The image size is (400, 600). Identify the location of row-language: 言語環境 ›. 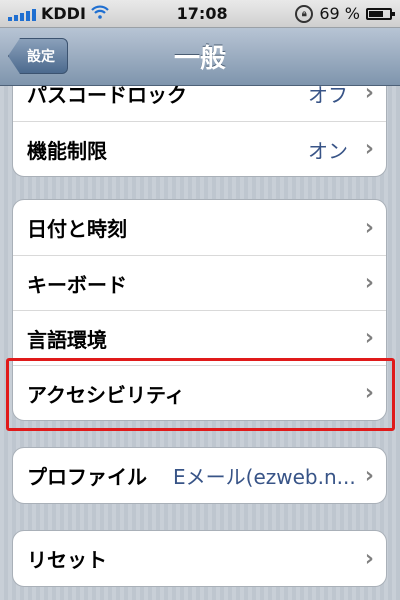
(199, 337).